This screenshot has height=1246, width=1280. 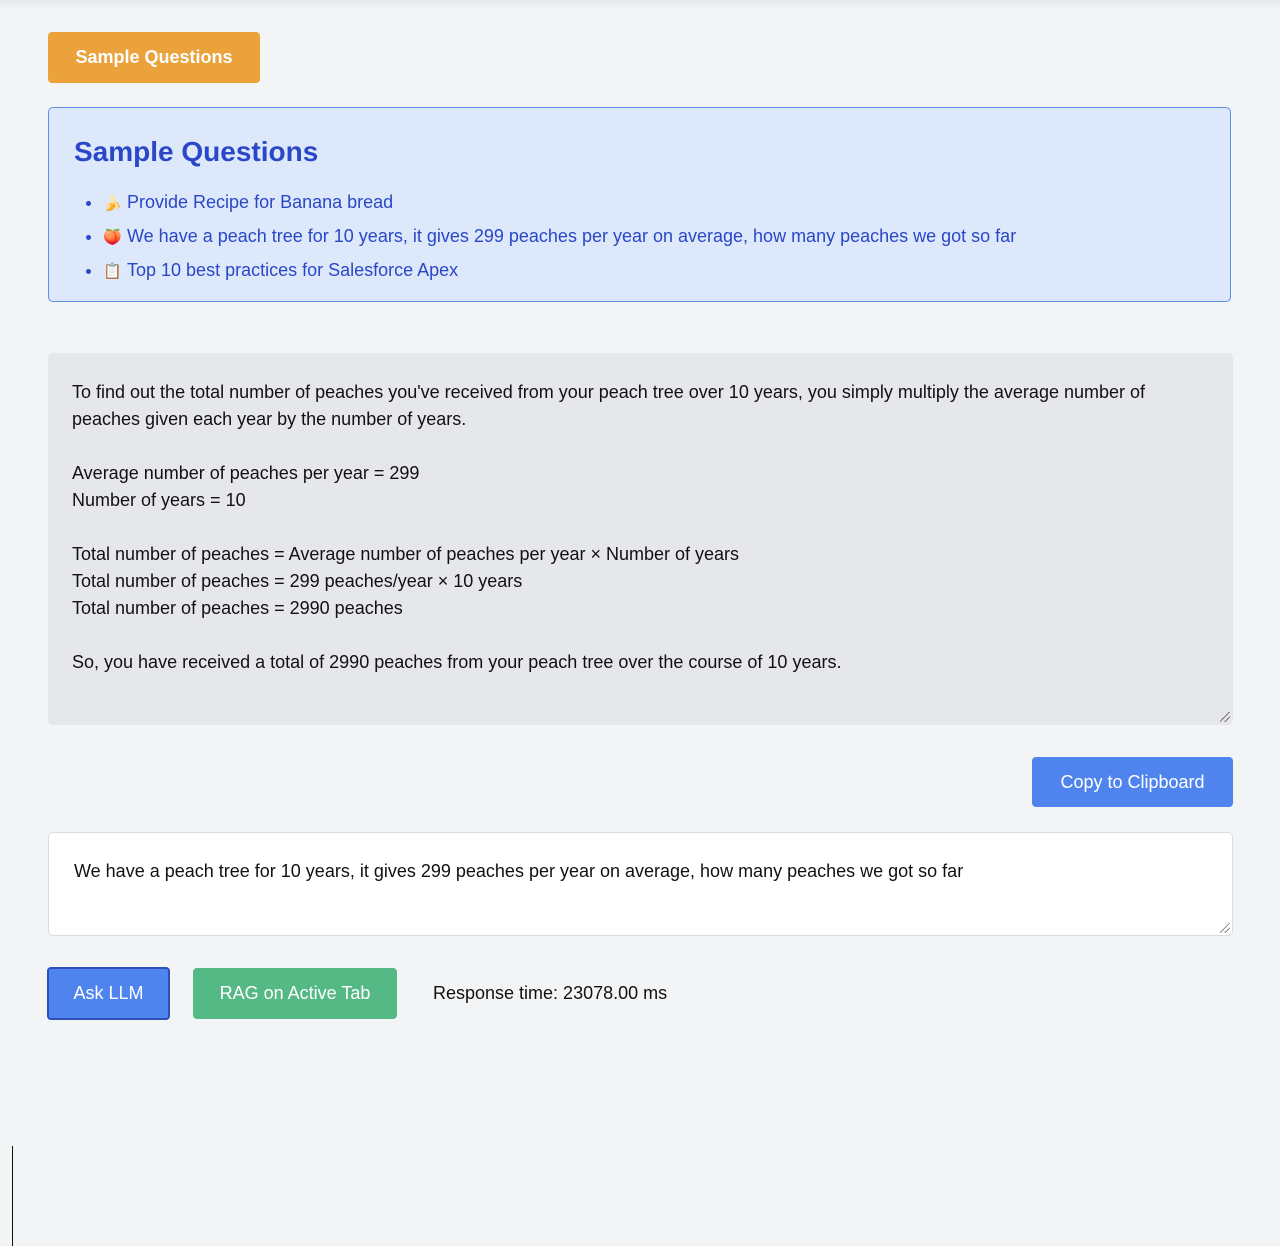 What do you see at coordinates (559, 203) in the screenshot?
I see `sample-question-item-banana: 🍌 Provide Recipe for Banana bread` at bounding box center [559, 203].